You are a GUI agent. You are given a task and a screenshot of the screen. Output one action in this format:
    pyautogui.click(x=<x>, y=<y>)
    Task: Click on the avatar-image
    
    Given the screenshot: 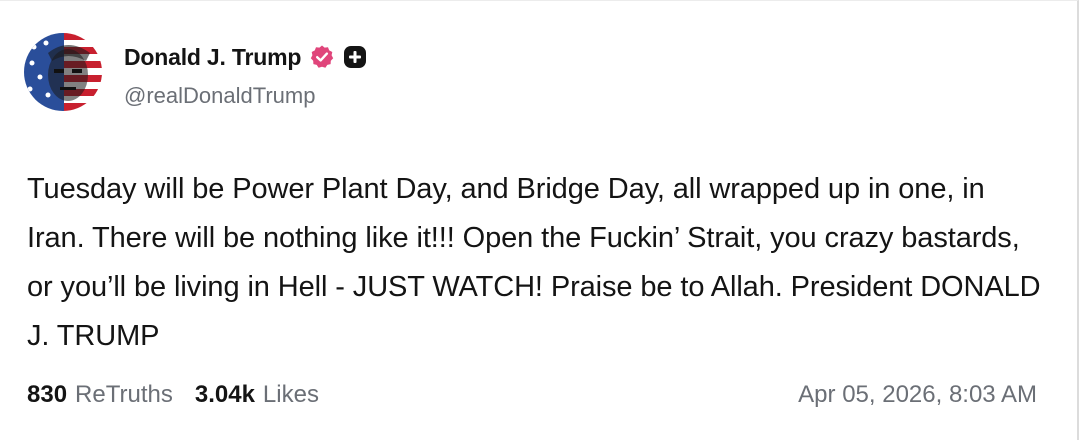 What is the action you would take?
    pyautogui.click(x=63, y=72)
    